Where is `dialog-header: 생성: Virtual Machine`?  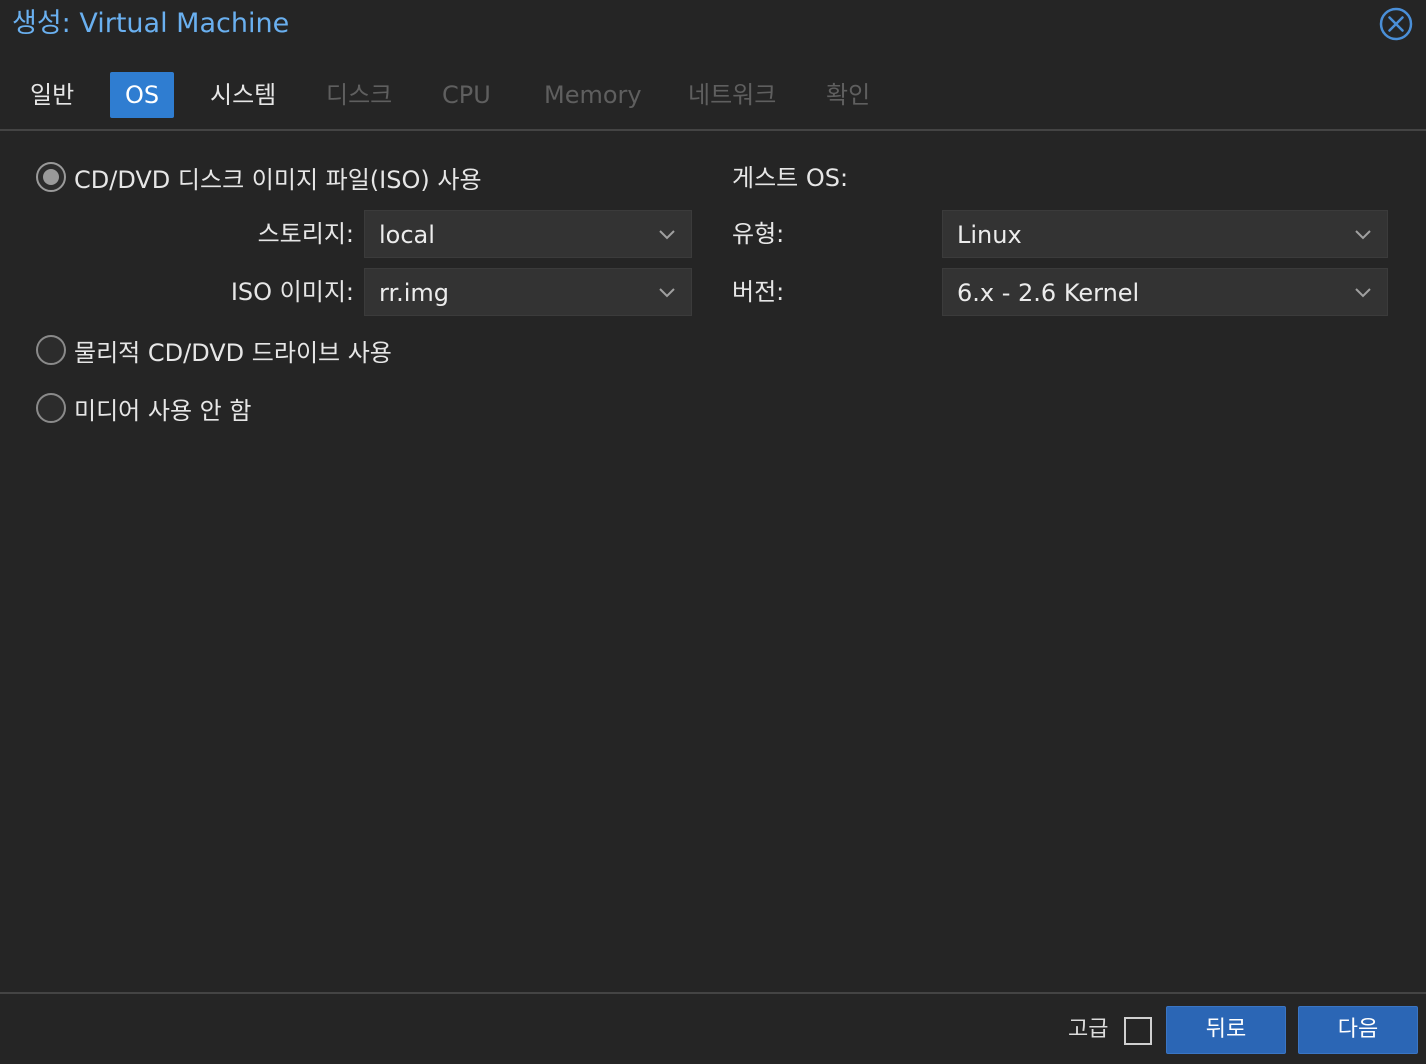 dialog-header: 생성: Virtual Machine is located at coordinates (713, 25).